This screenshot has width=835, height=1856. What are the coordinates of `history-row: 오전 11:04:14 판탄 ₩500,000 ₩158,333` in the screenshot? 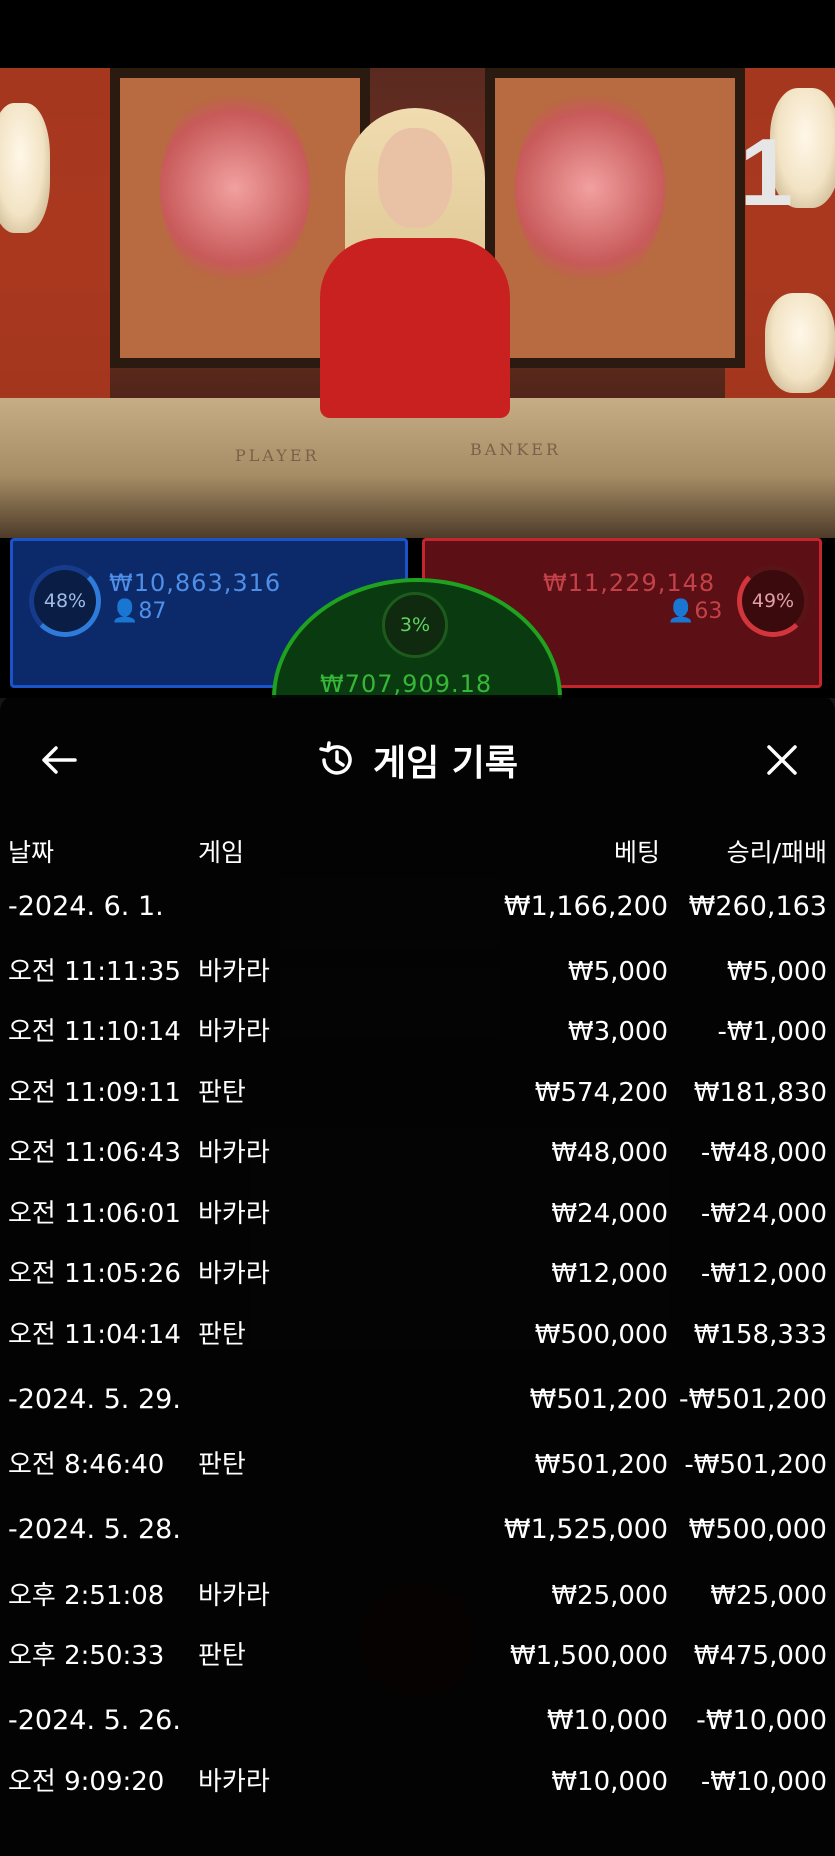 It's located at (417, 1335).